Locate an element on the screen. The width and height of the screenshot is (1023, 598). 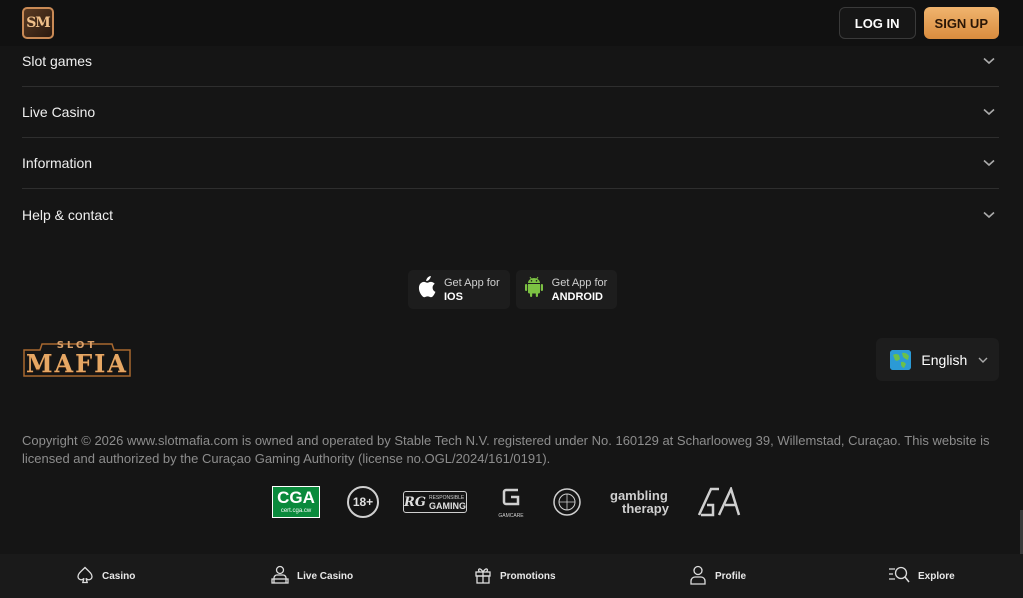
nav-explore: Explore is located at coordinates (921, 576).